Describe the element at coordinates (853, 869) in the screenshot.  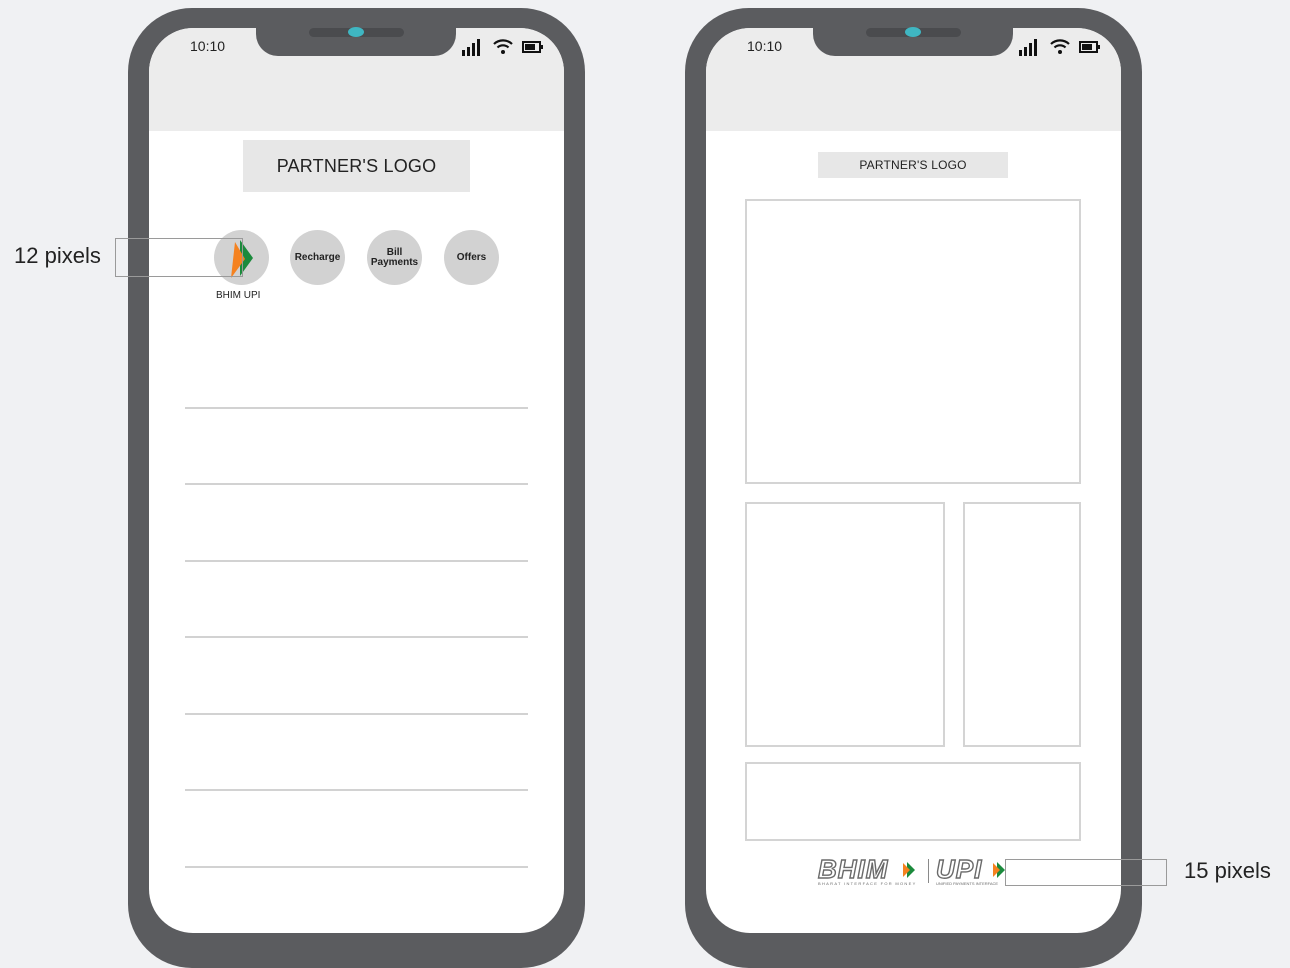
I see `bhim-wordmark: BHIM` at that location.